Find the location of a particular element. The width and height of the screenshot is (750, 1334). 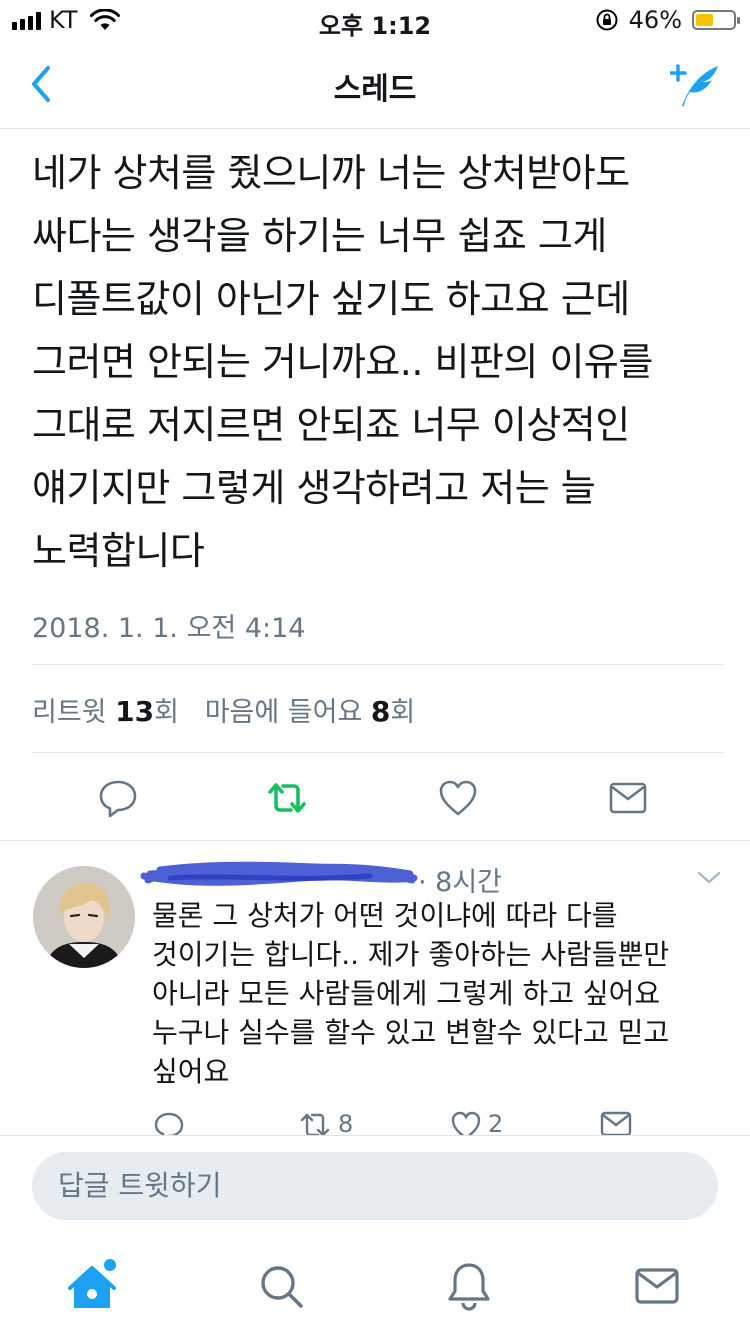

reply-input: 답글 트윗하기 is located at coordinates (375, 1186).